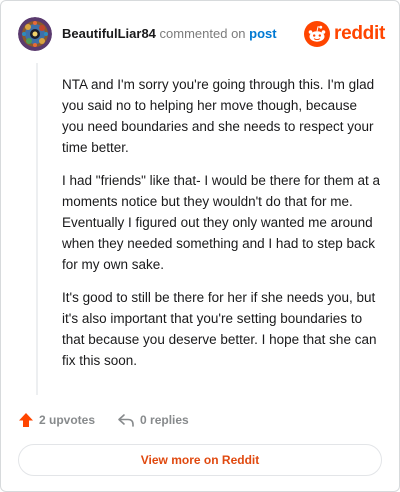 This screenshot has height=492, width=400. I want to click on replies-button: 0 replies, so click(153, 420).